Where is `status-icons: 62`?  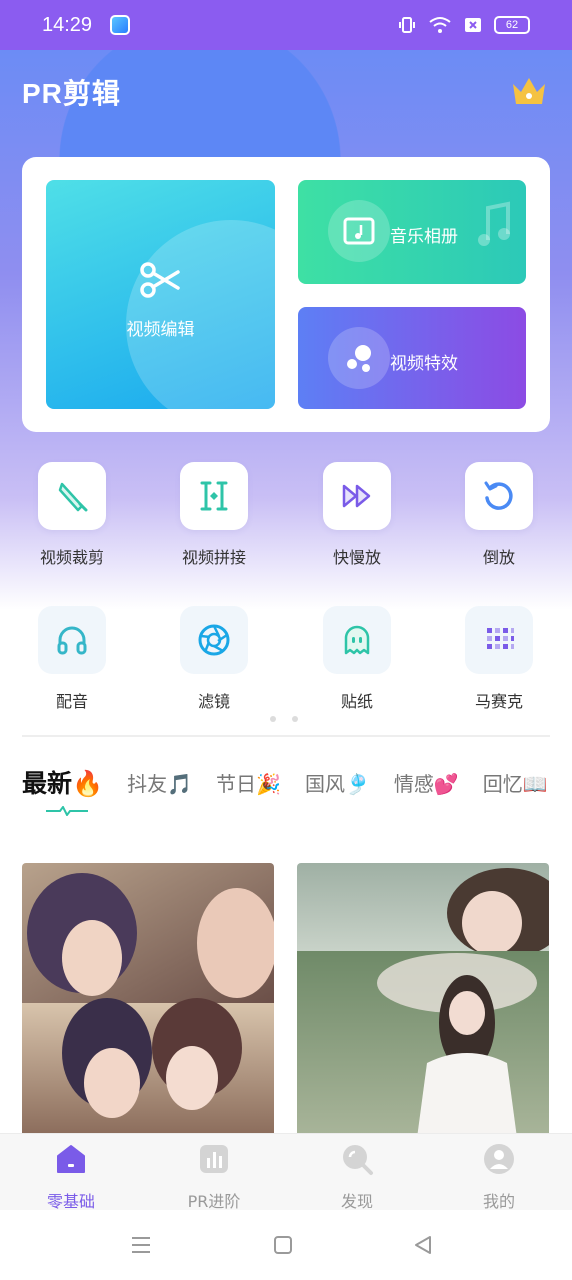
status-icons: 62 is located at coordinates (464, 25).